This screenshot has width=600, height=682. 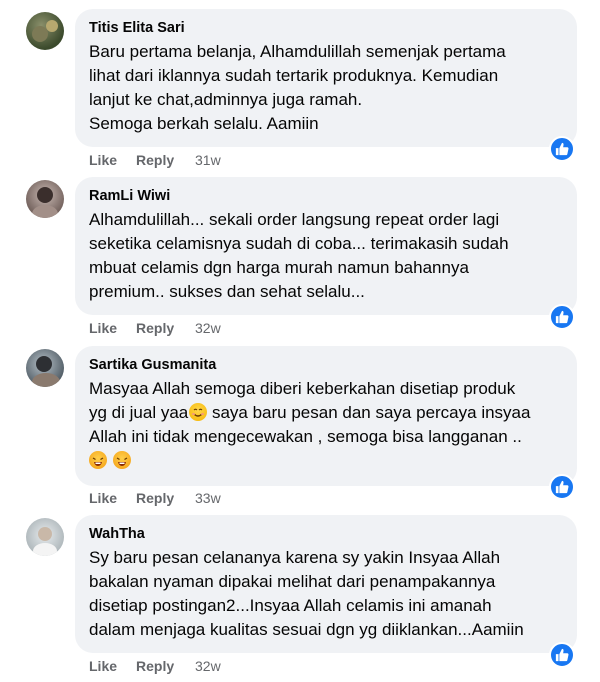 I want to click on comment-author: WahTha, so click(x=326, y=534).